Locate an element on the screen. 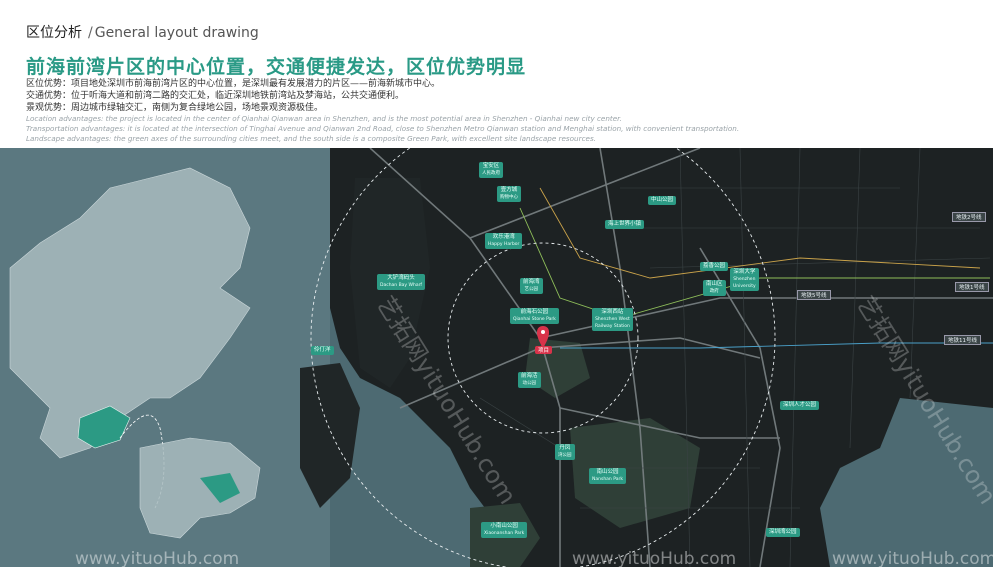  label-danfeng-bay-park: 丹凤 湾公园 is located at coordinates (565, 452).